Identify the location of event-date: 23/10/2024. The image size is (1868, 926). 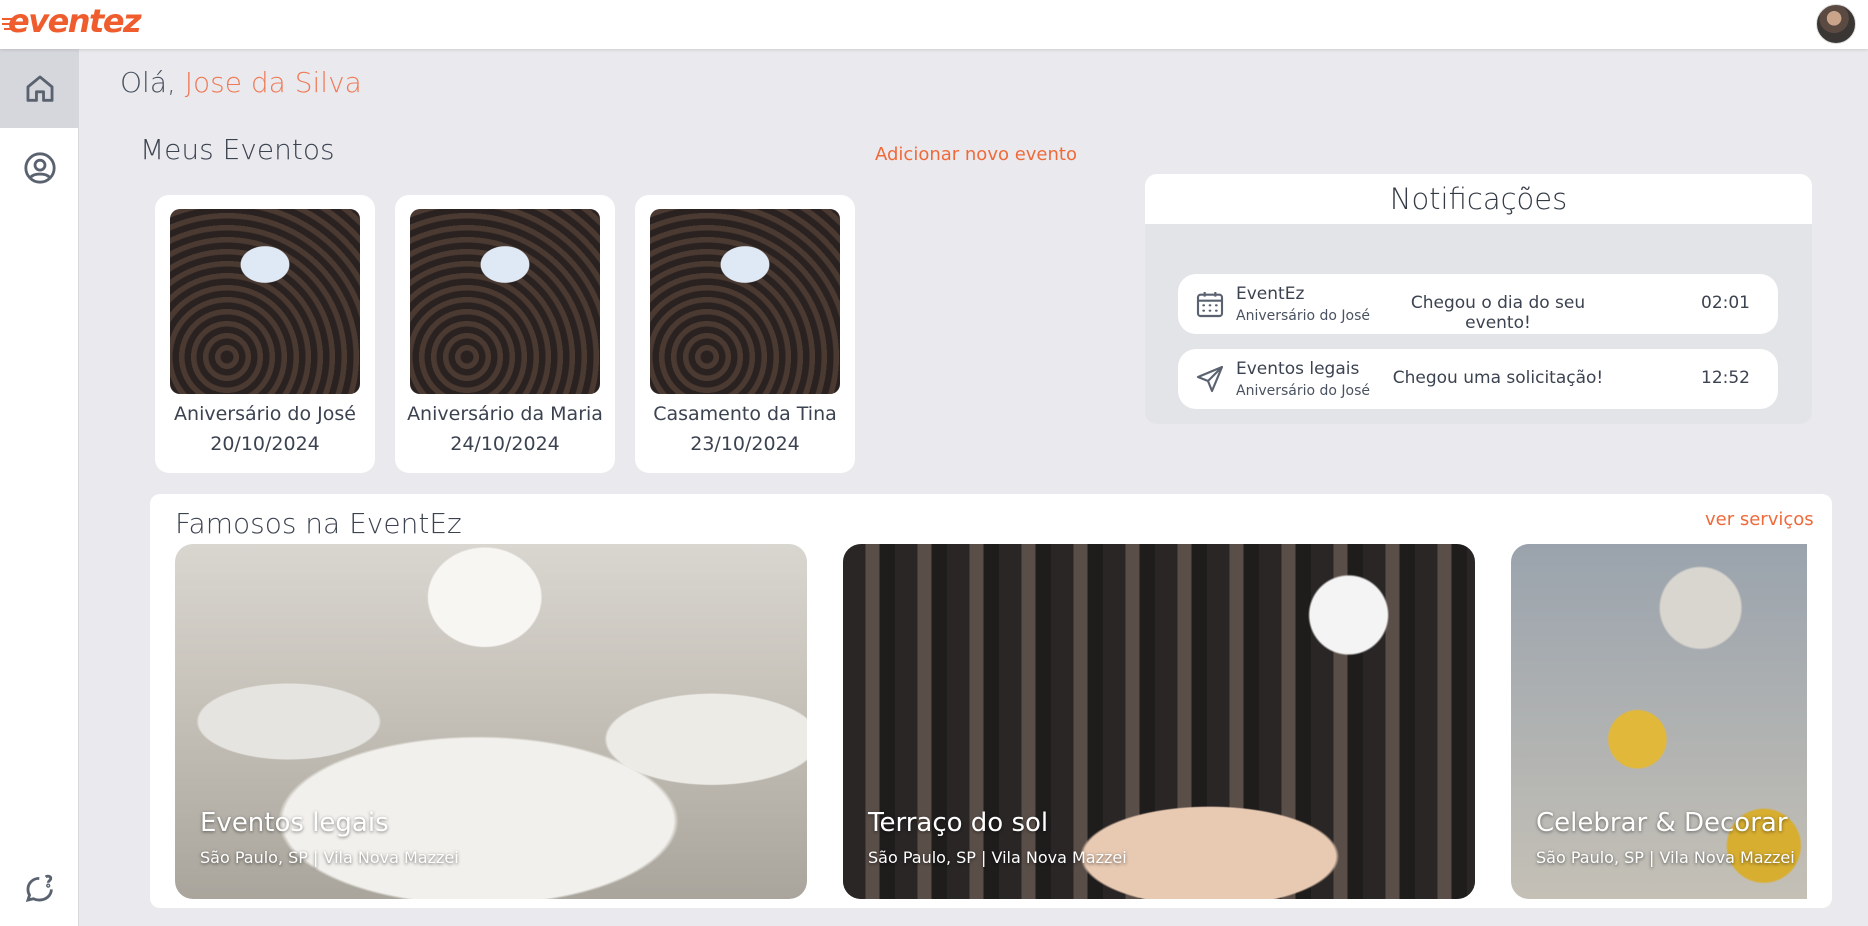
(745, 444).